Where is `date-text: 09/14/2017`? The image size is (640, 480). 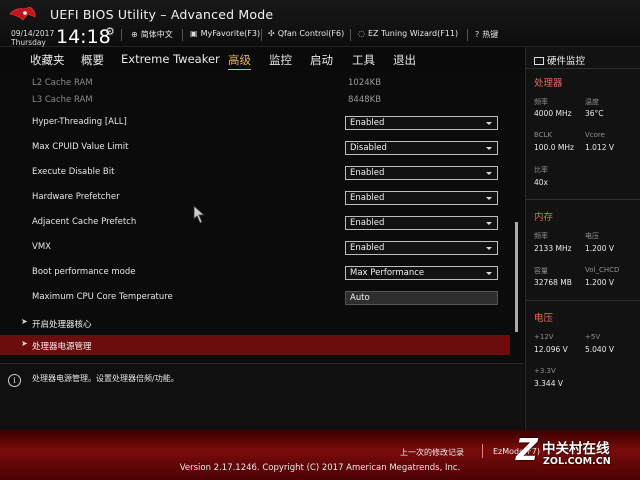
date-text: 09/14/2017 is located at coordinates (33, 33).